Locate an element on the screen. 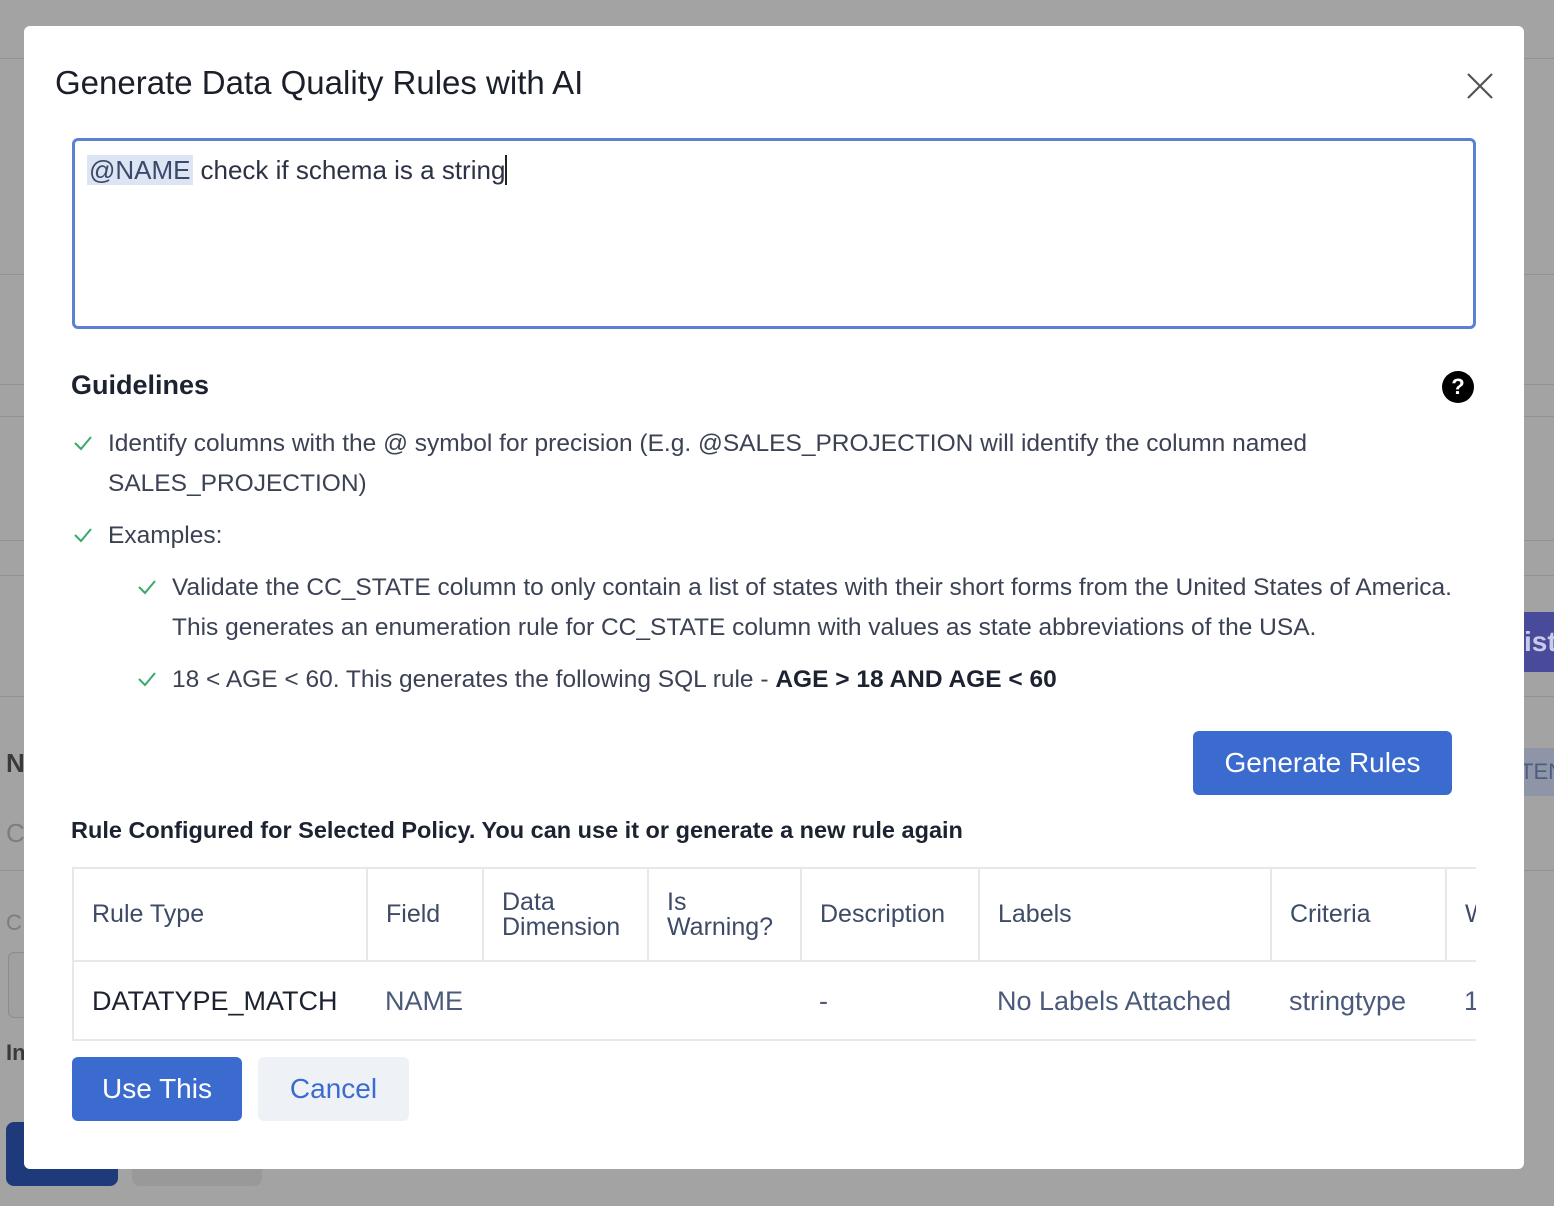  guideline-item: Examples: is located at coordinates (148, 536).